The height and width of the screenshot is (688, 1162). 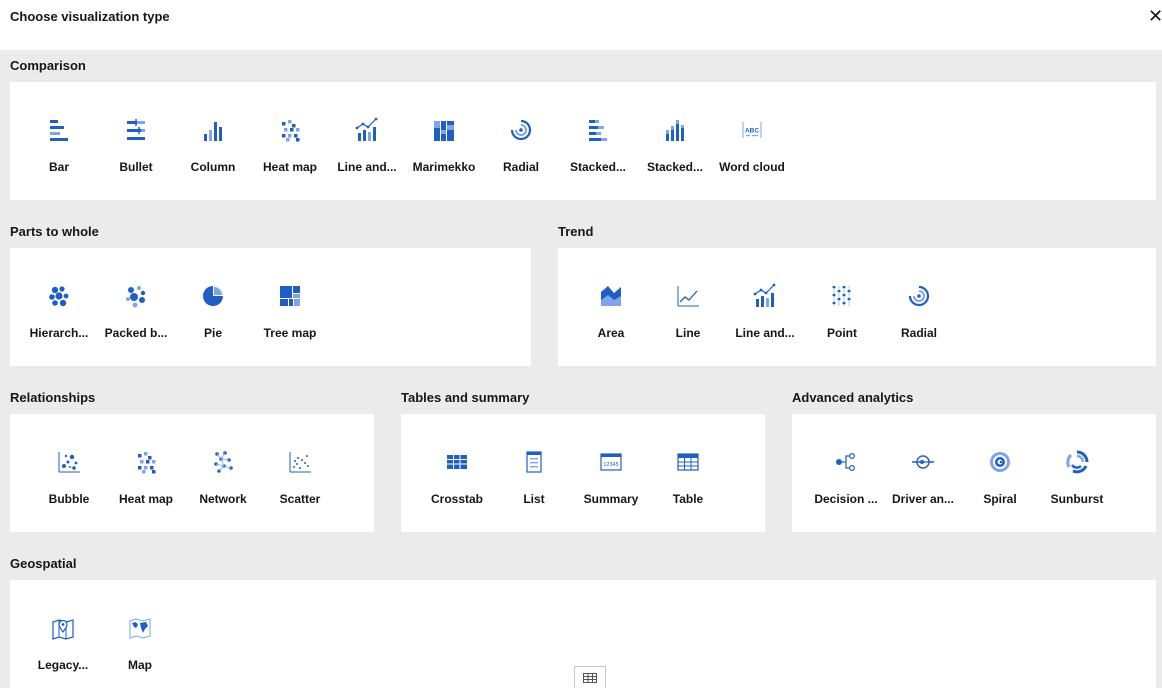 I want to click on decision-tree-icon, so click(x=846, y=462).